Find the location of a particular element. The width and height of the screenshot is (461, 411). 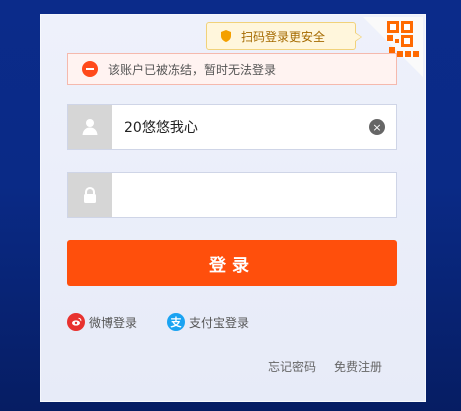

qr-tip-text: 扫码登录更安全 is located at coordinates (283, 36).